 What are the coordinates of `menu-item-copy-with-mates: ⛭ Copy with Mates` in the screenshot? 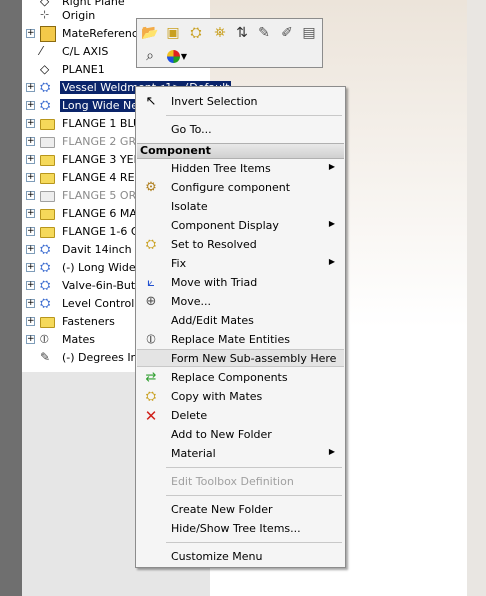 It's located at (240, 397).